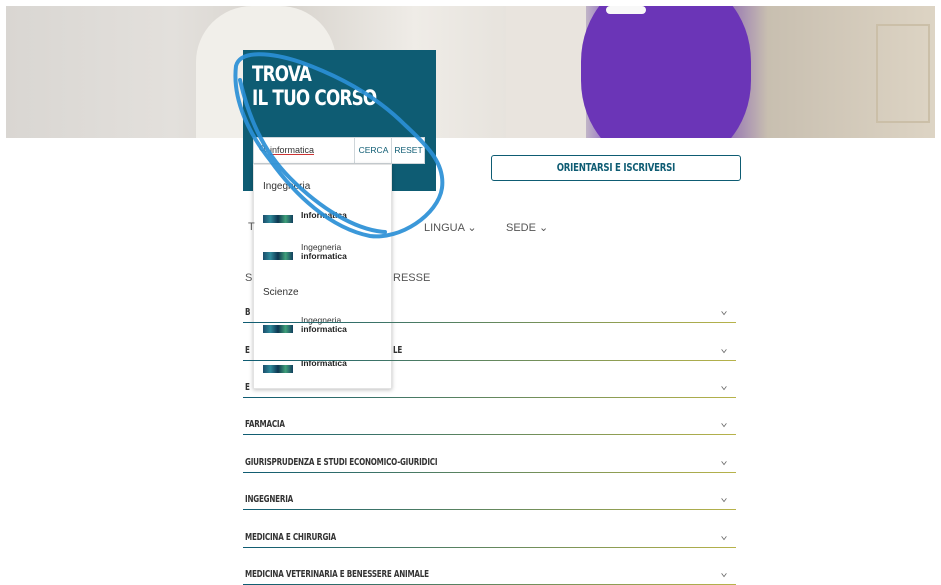  Describe the element at coordinates (489, 349) in the screenshot. I see `area-row: E LE` at that location.